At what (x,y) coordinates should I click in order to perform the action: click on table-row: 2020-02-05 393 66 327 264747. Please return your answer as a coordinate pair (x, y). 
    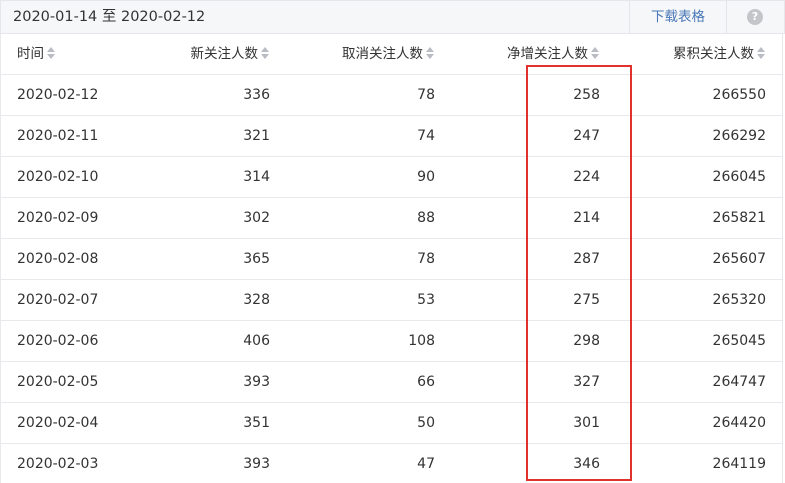
    Looking at the image, I should click on (391, 382).